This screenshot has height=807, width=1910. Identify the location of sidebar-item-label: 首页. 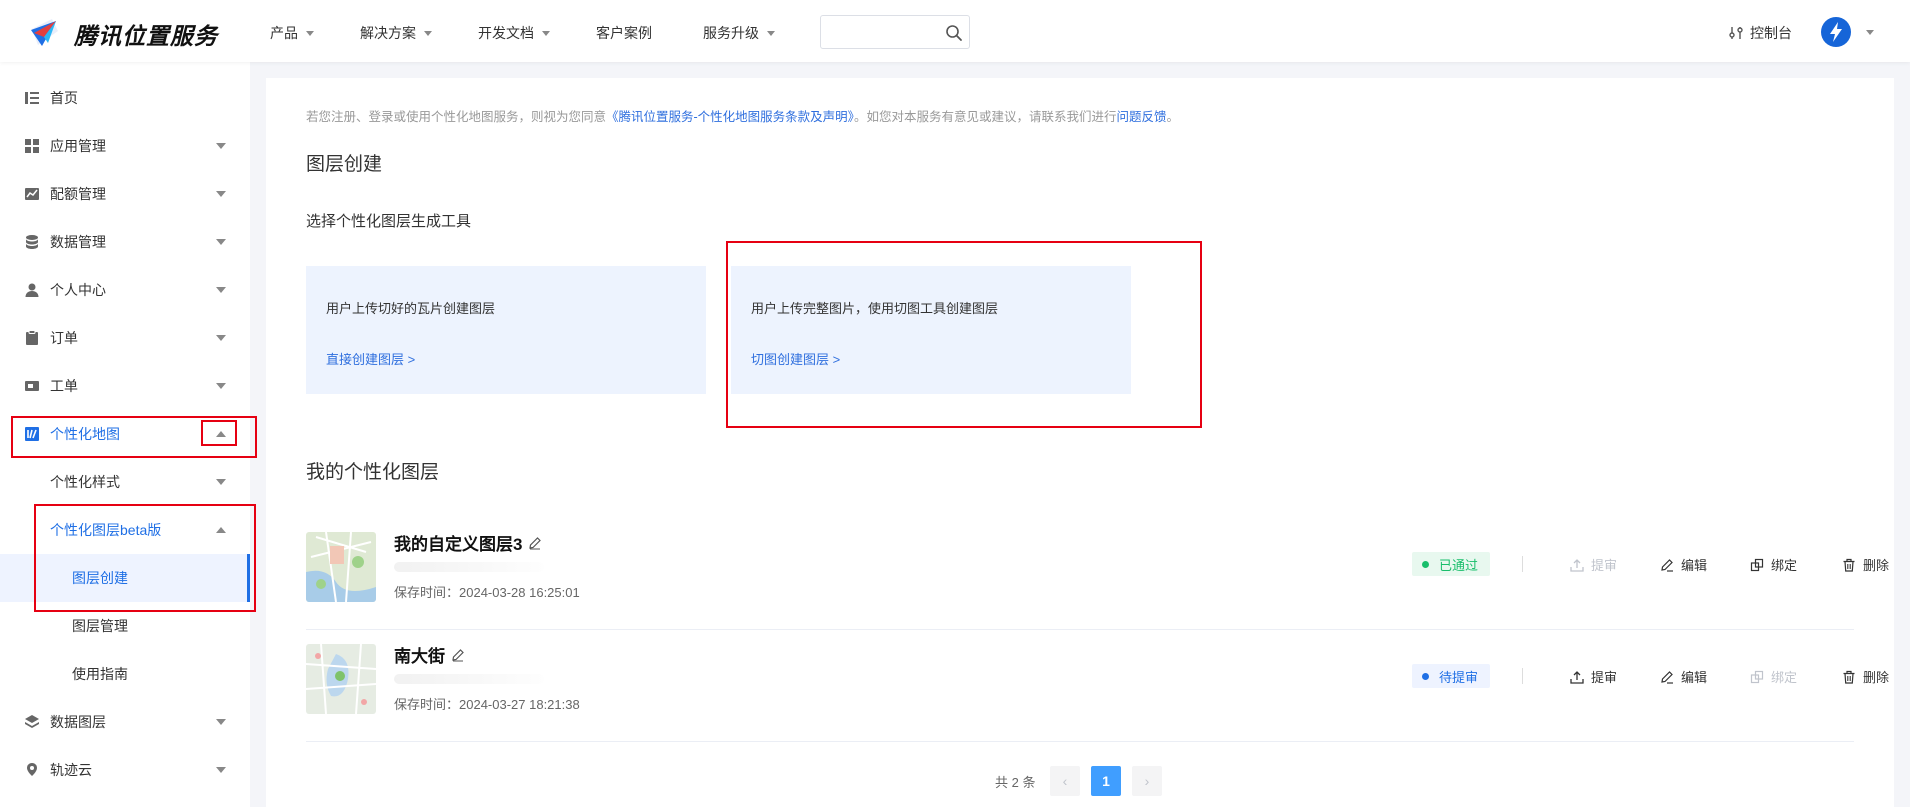
(64, 98).